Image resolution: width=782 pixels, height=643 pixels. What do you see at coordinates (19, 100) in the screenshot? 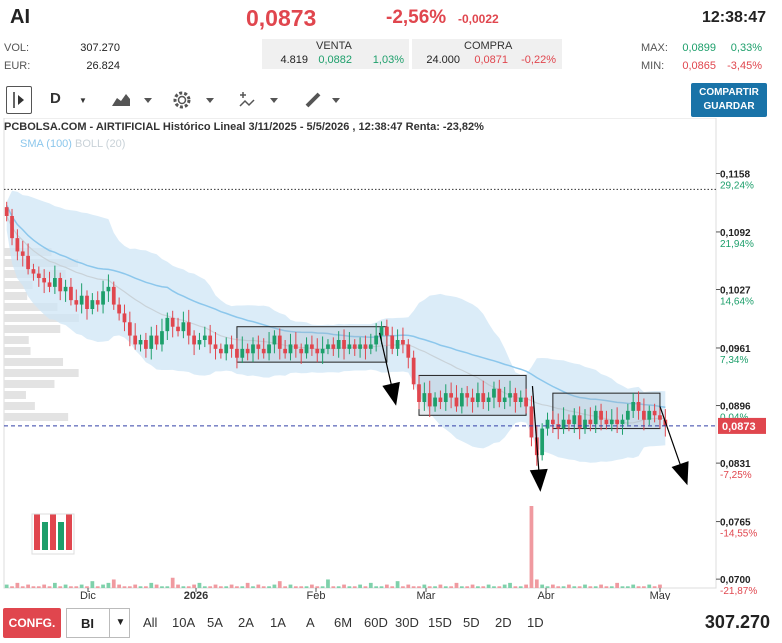
I see `panel-toggle-button` at bounding box center [19, 100].